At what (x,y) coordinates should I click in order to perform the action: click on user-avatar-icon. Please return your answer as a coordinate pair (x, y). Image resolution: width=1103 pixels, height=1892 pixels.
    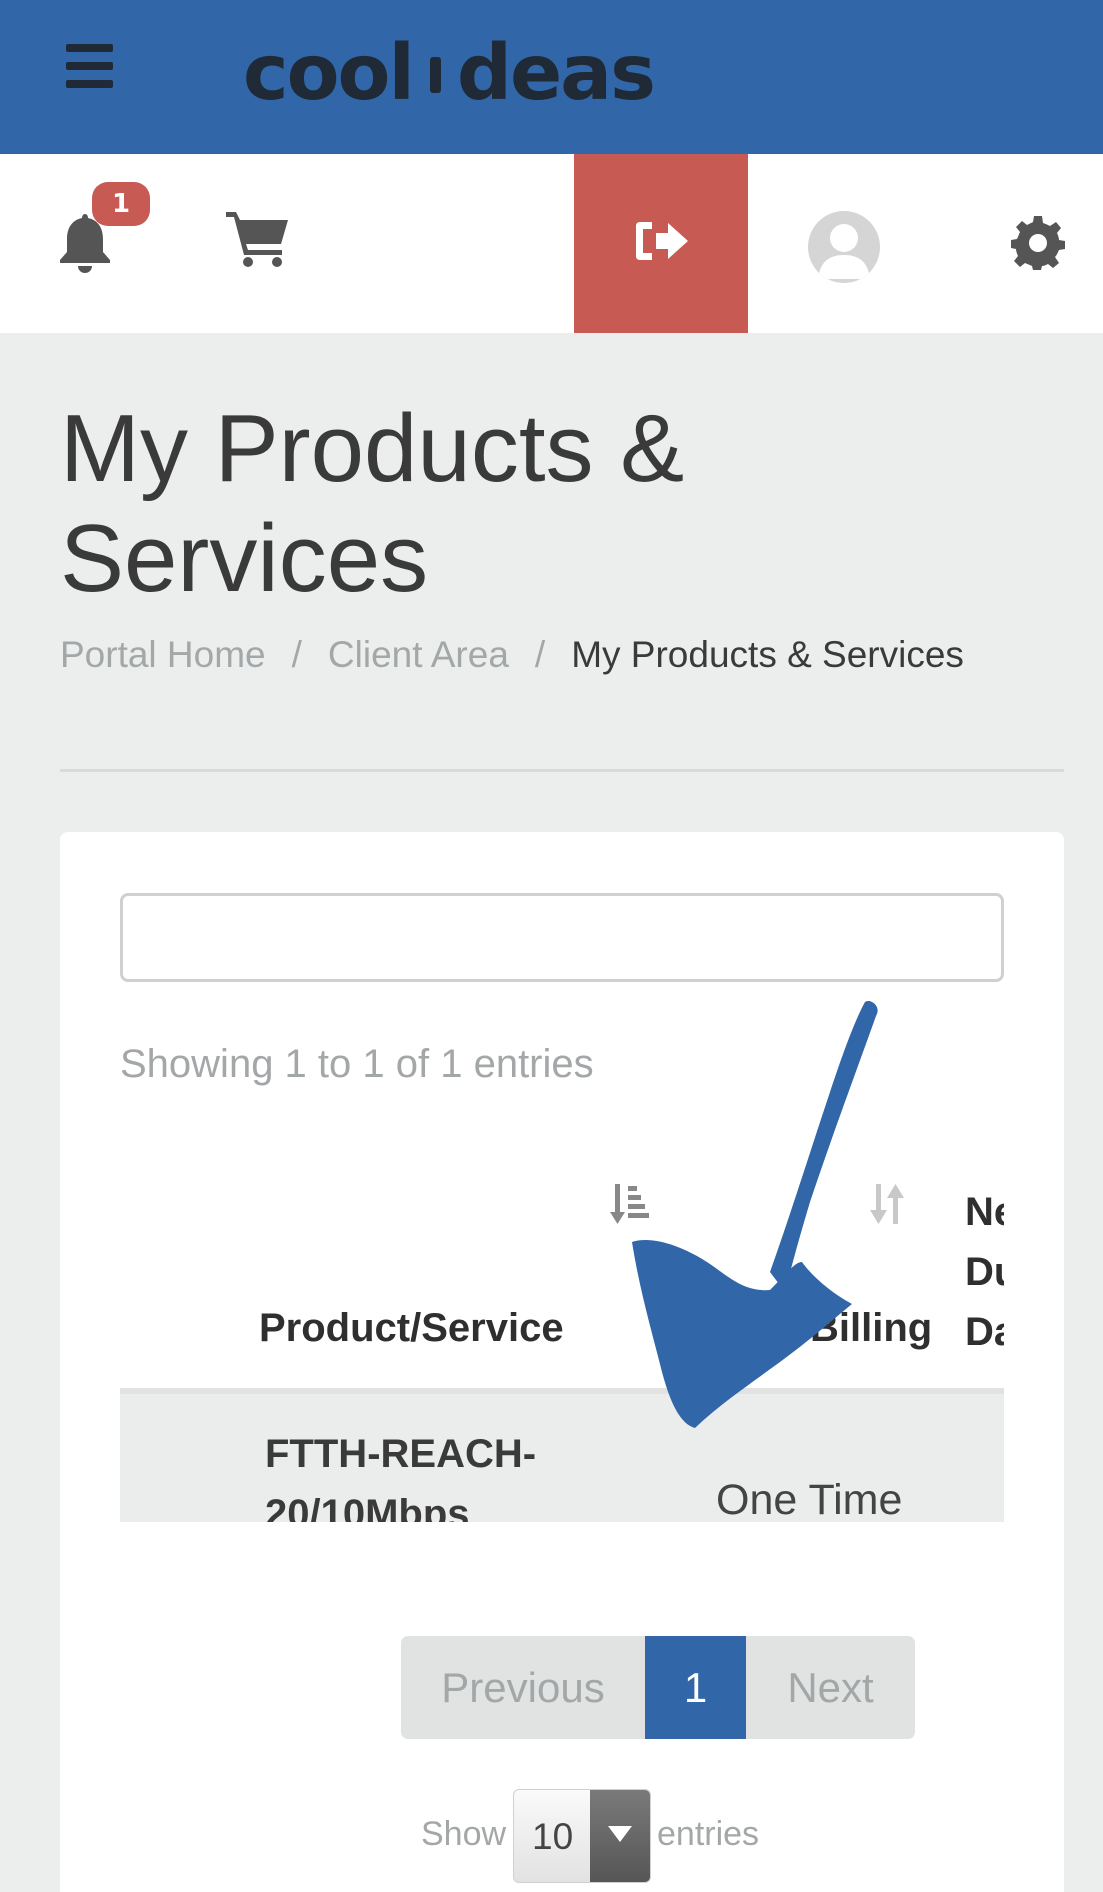
    Looking at the image, I should click on (844, 247).